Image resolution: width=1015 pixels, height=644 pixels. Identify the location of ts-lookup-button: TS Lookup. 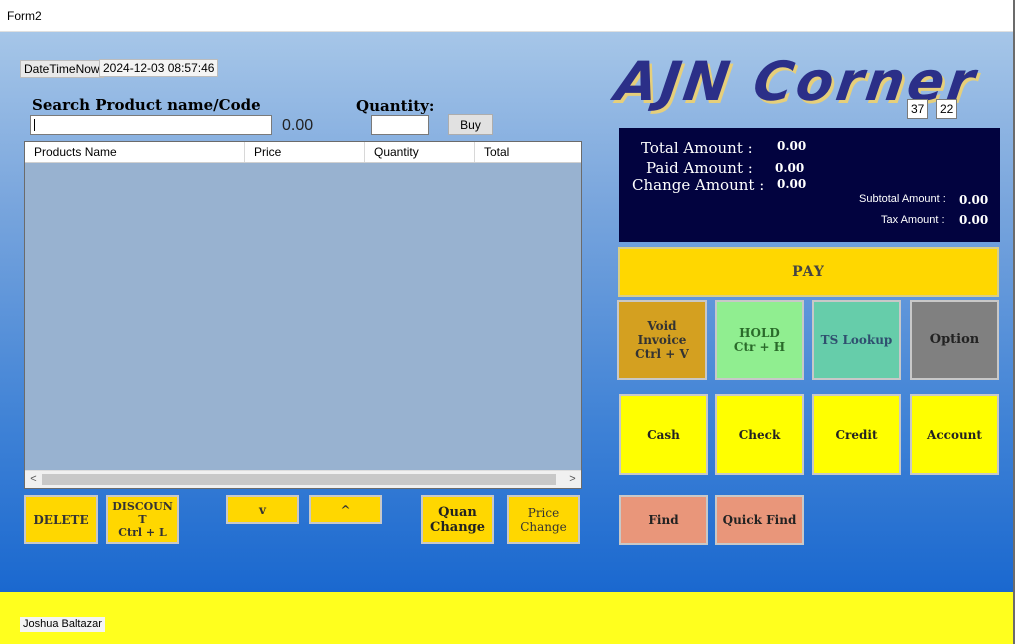
(856, 340).